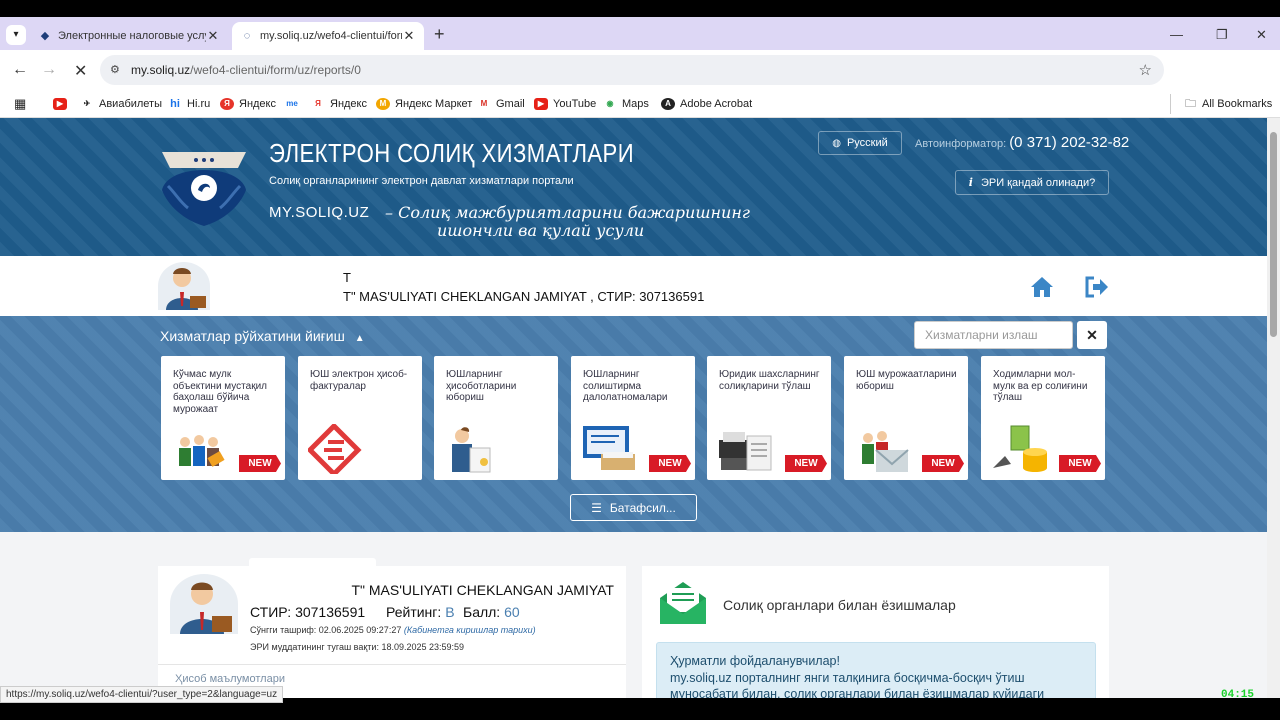 The image size is (1280, 720). What do you see at coordinates (906, 418) in the screenshot?
I see `service-card-send-appeals: ЮШ мурожаатларини юбориш NEW` at bounding box center [906, 418].